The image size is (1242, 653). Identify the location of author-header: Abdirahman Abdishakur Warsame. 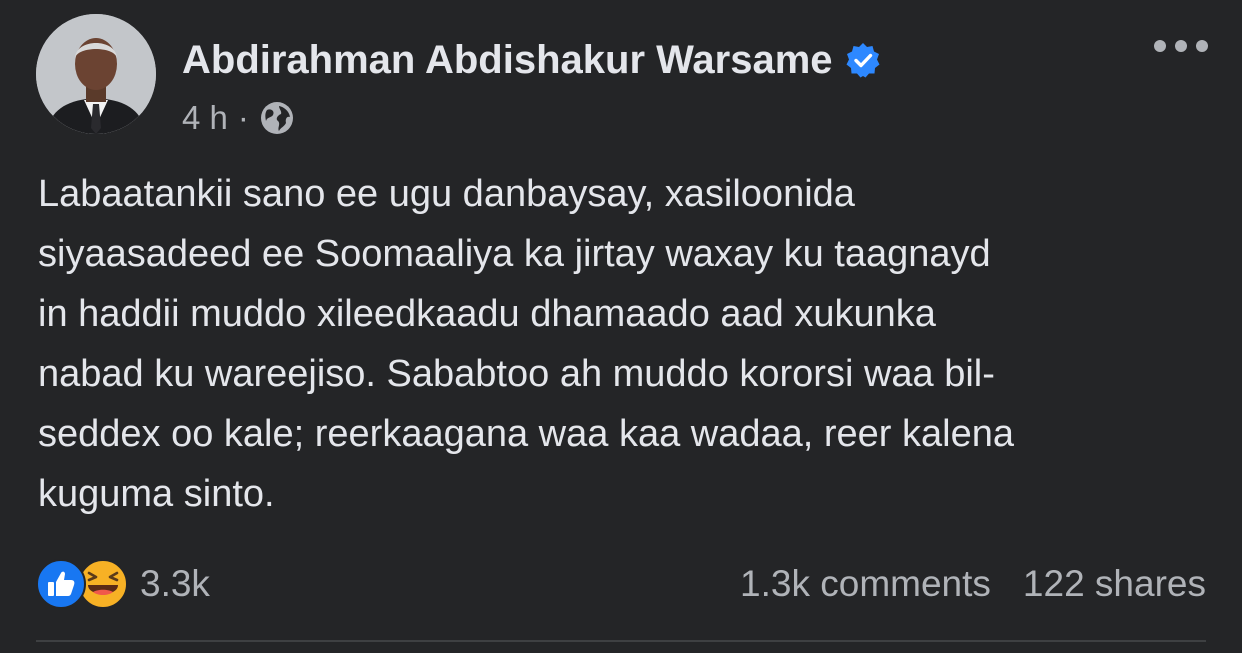
(531, 60).